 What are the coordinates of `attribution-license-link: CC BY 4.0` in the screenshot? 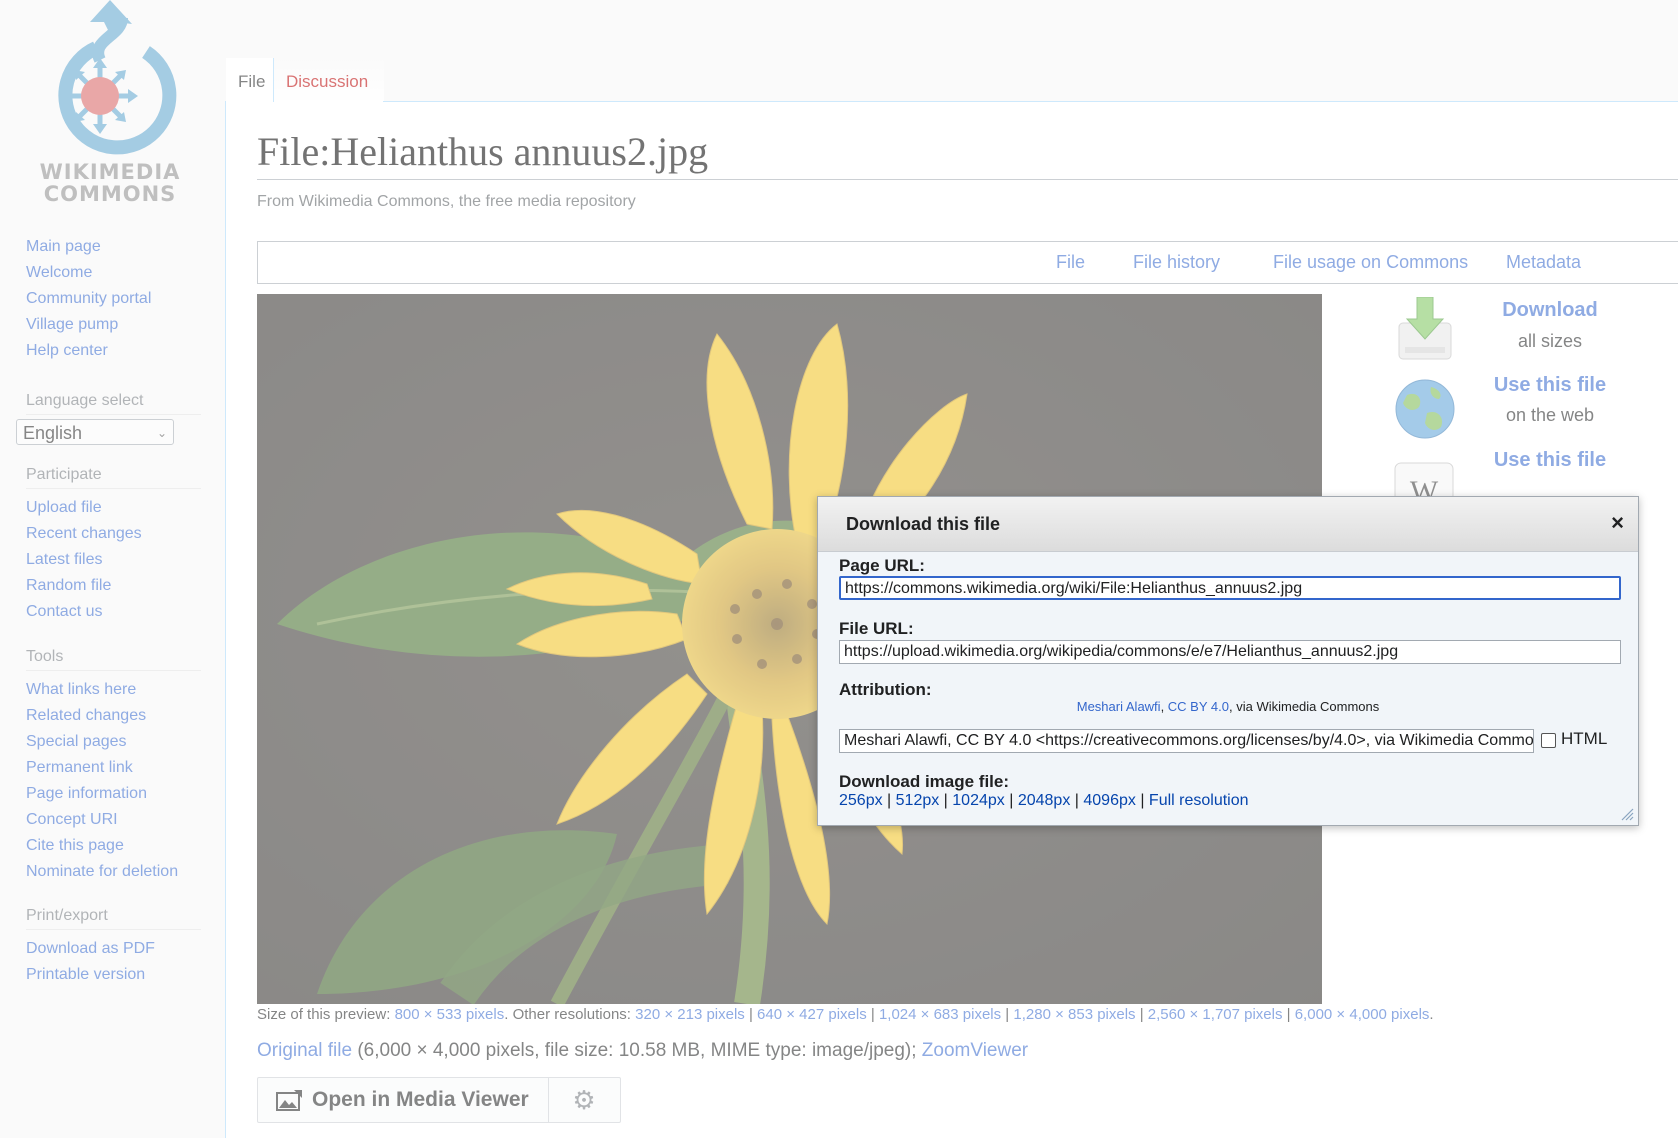 It's located at (1198, 706).